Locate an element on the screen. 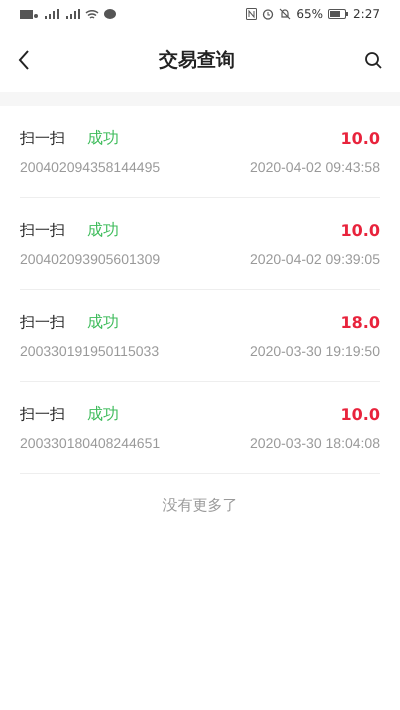 The image size is (400, 710). transaction-time: 2020-04-02 09:43:58 is located at coordinates (315, 167).